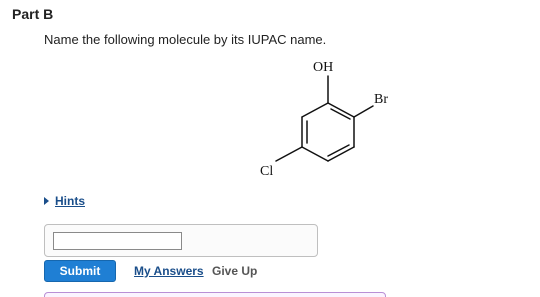  Describe the element at coordinates (46, 201) in the screenshot. I see `caret-right-icon` at that location.